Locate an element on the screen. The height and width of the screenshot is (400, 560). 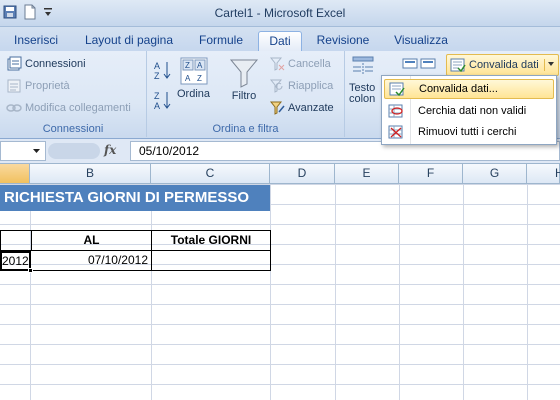
filter-label: Filtro is located at coordinates (244, 96).